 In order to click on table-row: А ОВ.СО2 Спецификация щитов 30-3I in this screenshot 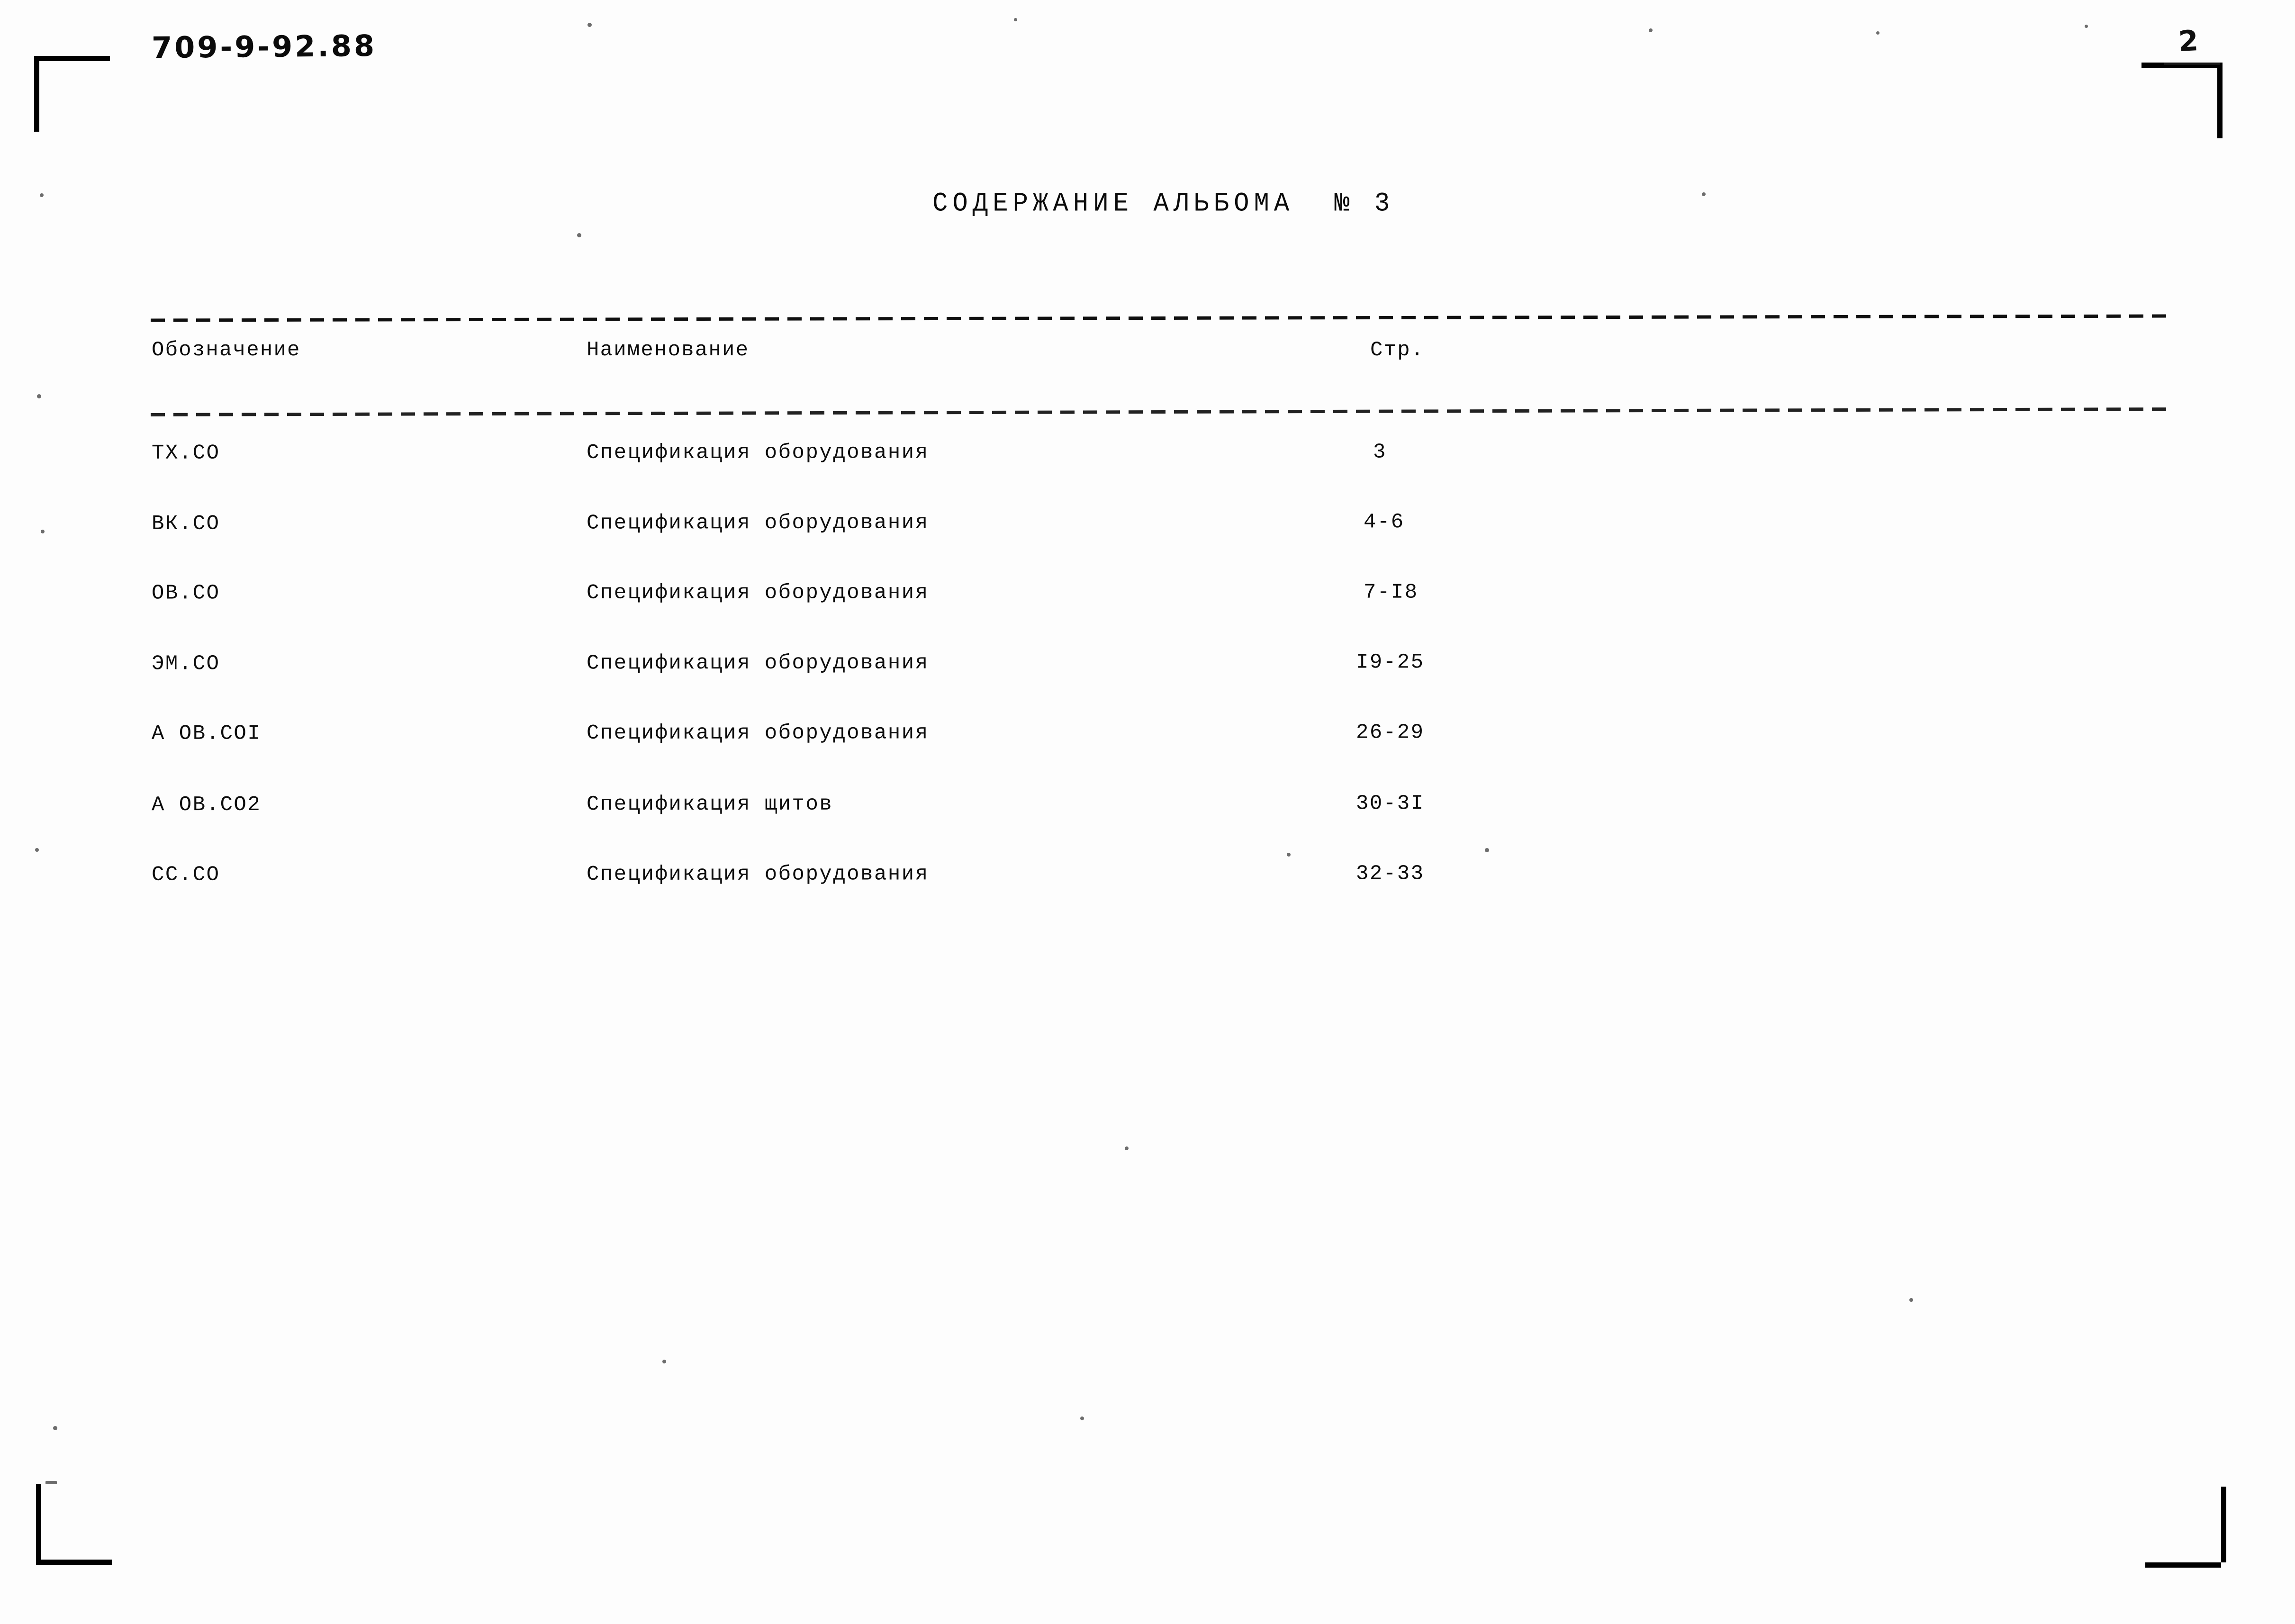, I will do `click(1148, 812)`.